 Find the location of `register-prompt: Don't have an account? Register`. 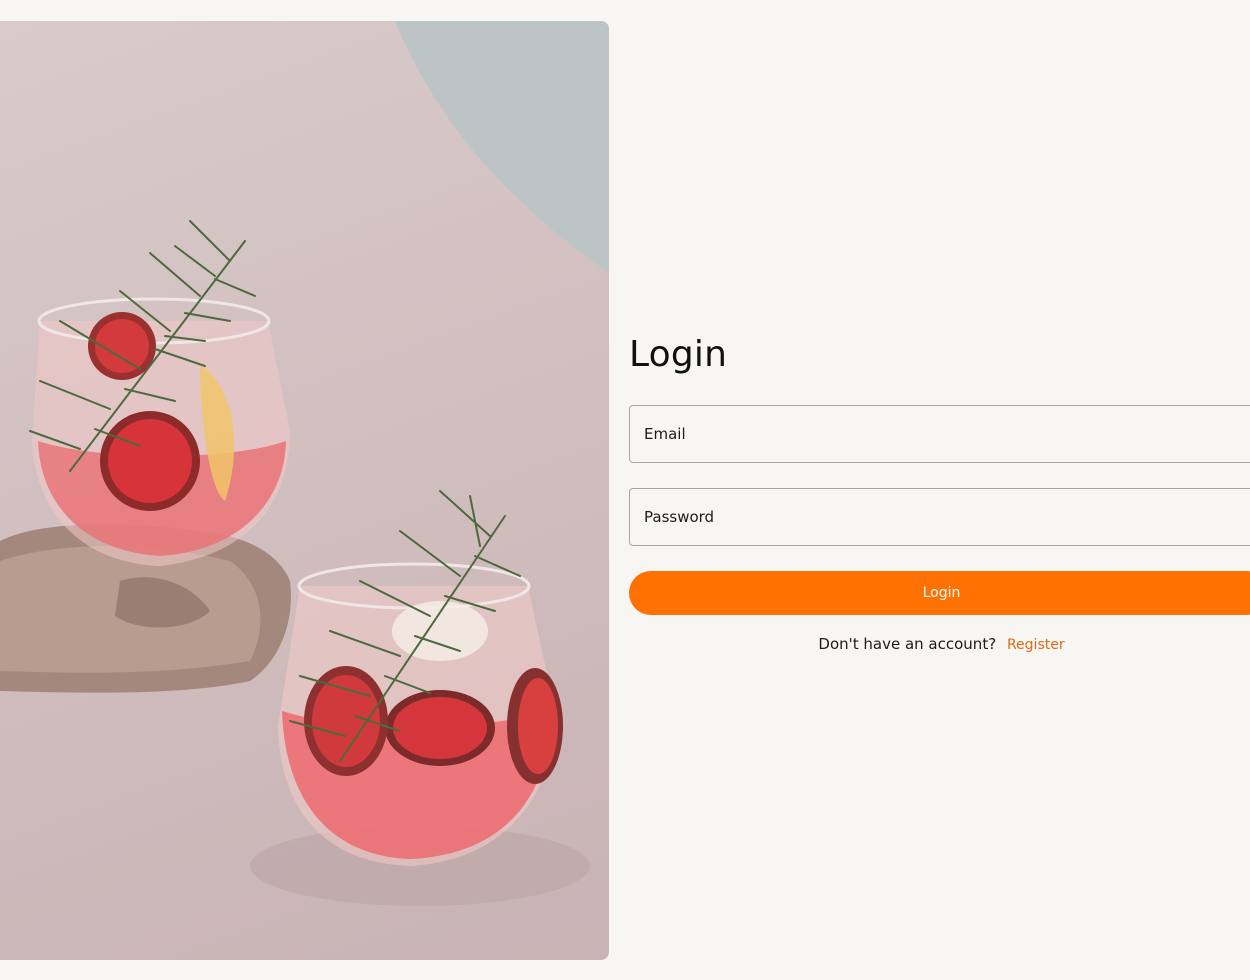

register-prompt: Don't have an account? Register is located at coordinates (939, 644).